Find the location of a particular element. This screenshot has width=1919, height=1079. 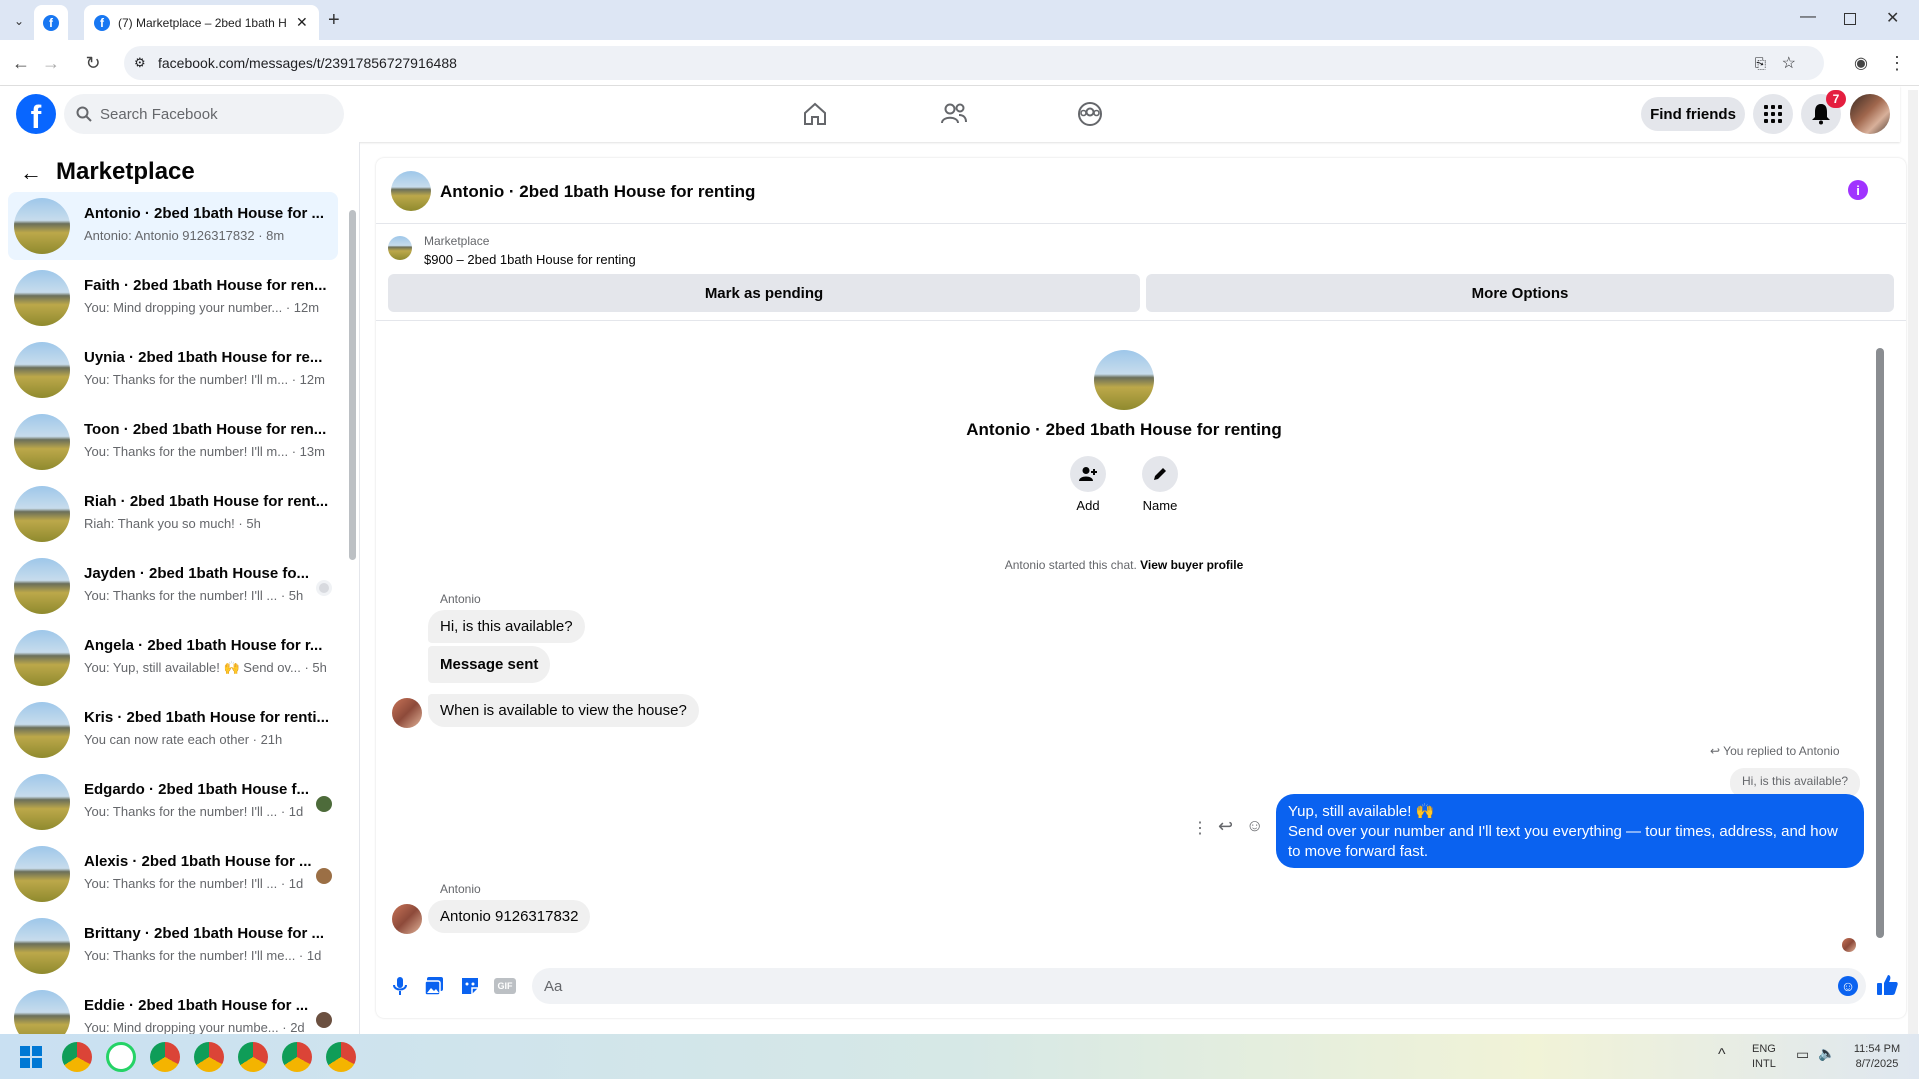

add-button is located at coordinates (1088, 474).